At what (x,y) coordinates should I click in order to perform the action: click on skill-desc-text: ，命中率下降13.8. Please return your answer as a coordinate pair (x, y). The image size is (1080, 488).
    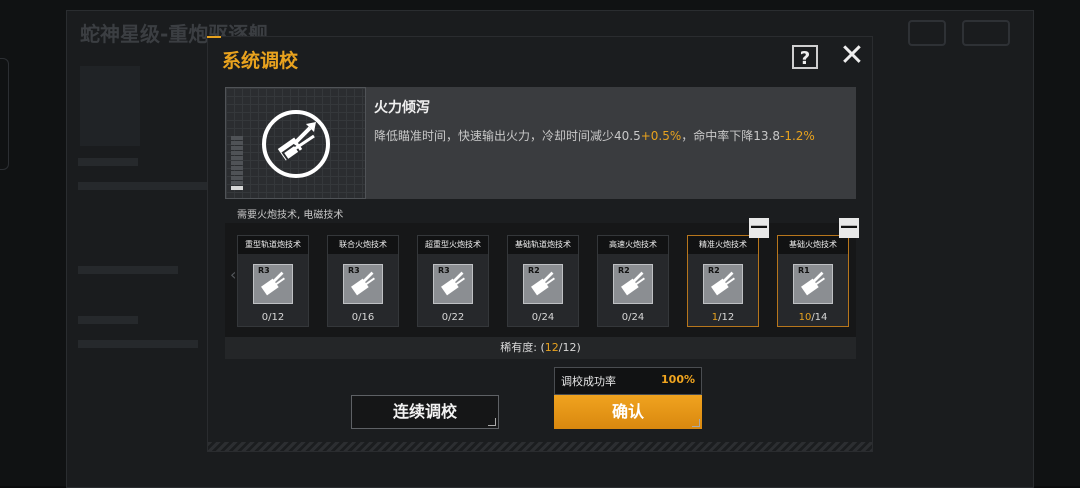
    Looking at the image, I should click on (731, 136).